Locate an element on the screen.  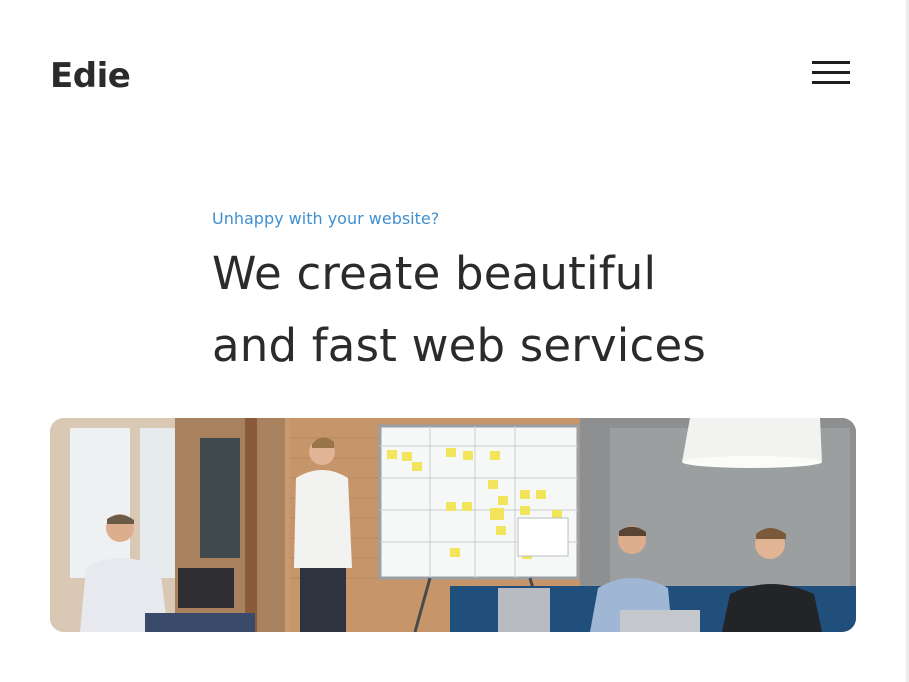
hero-eyebrow: Unhappy with your website? is located at coordinates (326, 218).